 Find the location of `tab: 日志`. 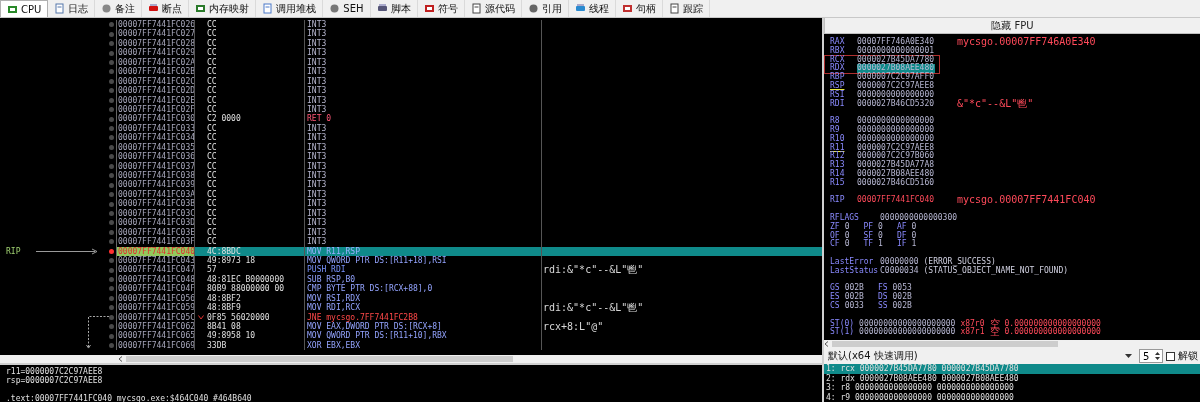

tab: 日志 is located at coordinates (72, 8).